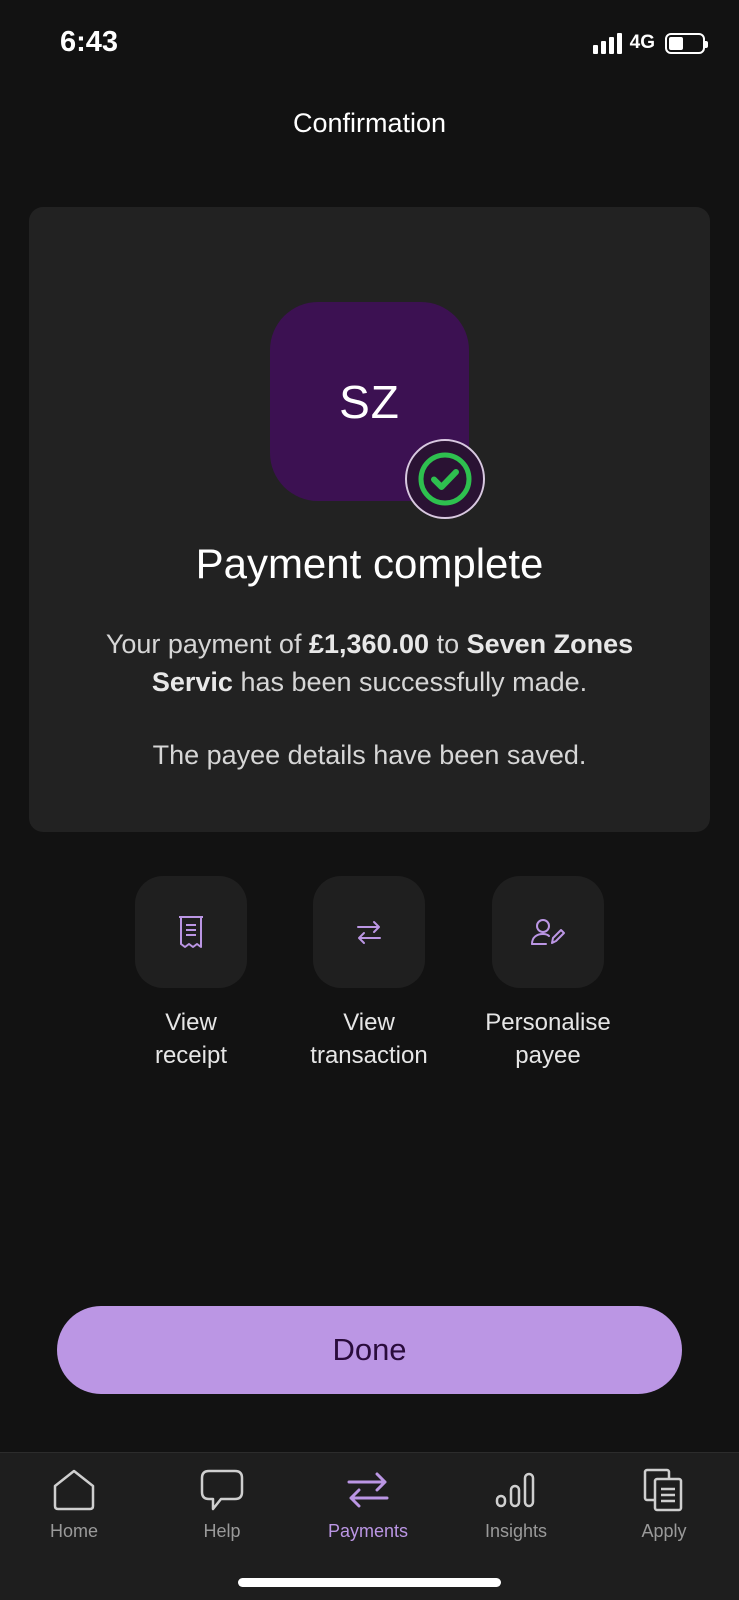  Describe the element at coordinates (191, 1039) in the screenshot. I see `view-receipt-label: View receipt` at that location.